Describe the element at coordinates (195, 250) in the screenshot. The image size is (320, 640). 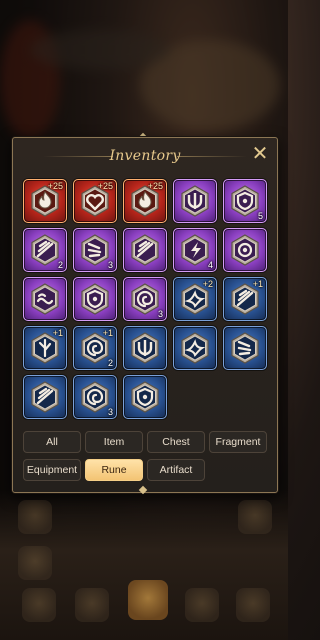
I see `rune-slot: 4` at that location.